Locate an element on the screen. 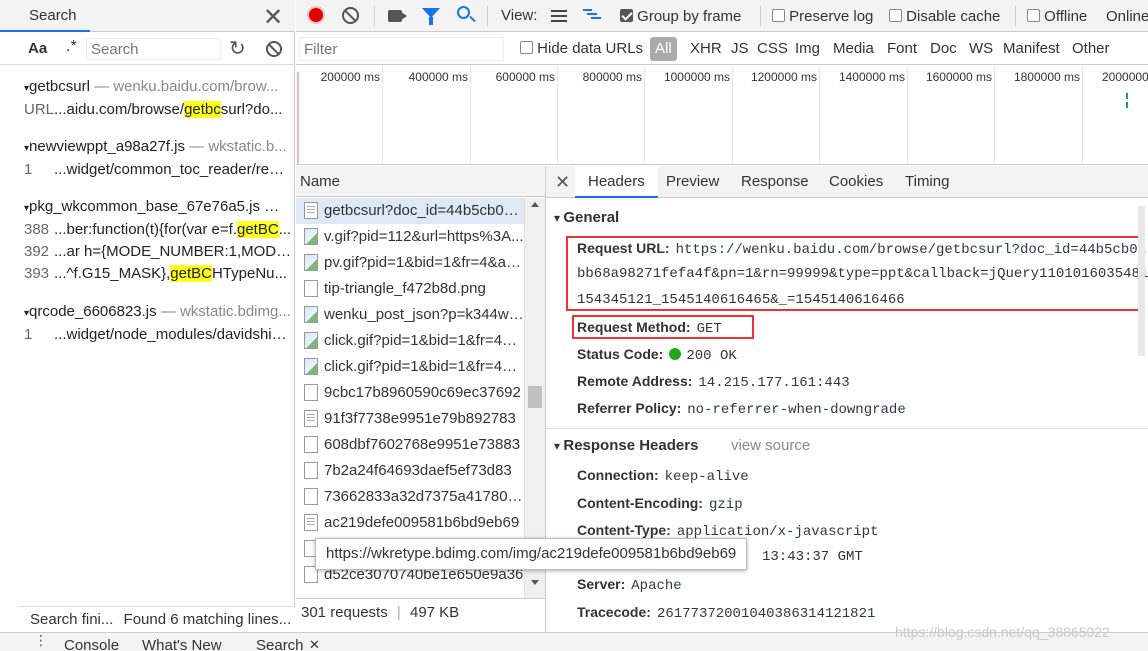 The height and width of the screenshot is (651, 1148). tab-headers: Headers is located at coordinates (616, 182).